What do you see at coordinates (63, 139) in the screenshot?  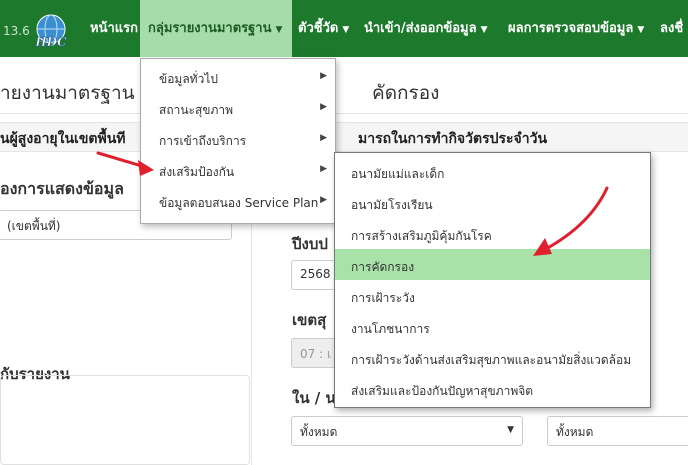 I see `subtitle-left: นผู้สูงอายุในเขตพื้นที` at bounding box center [63, 139].